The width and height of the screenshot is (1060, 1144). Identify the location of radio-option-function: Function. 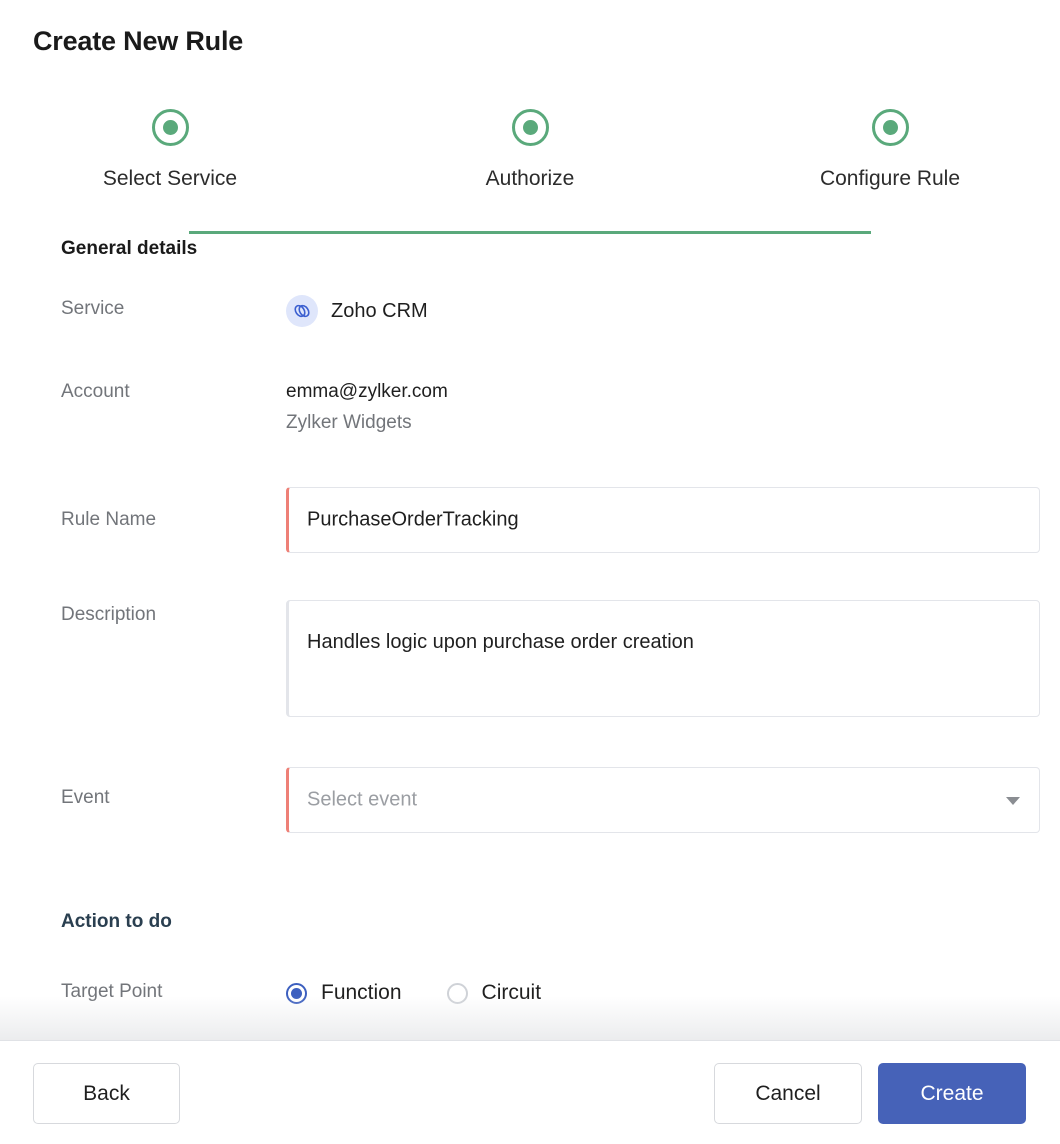
(344, 993).